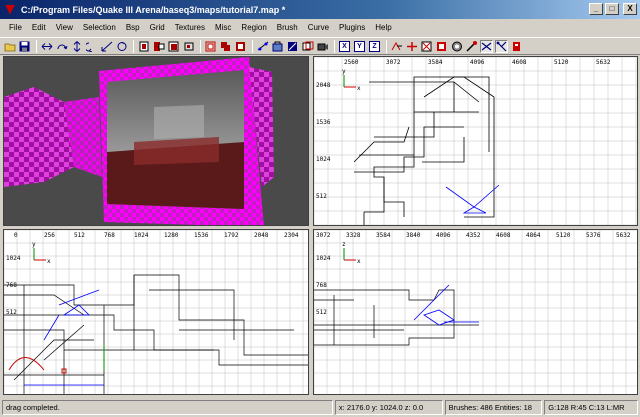 This screenshot has height=417, width=640. What do you see at coordinates (46, 46) in the screenshot?
I see `flip-x-icon` at bounding box center [46, 46].